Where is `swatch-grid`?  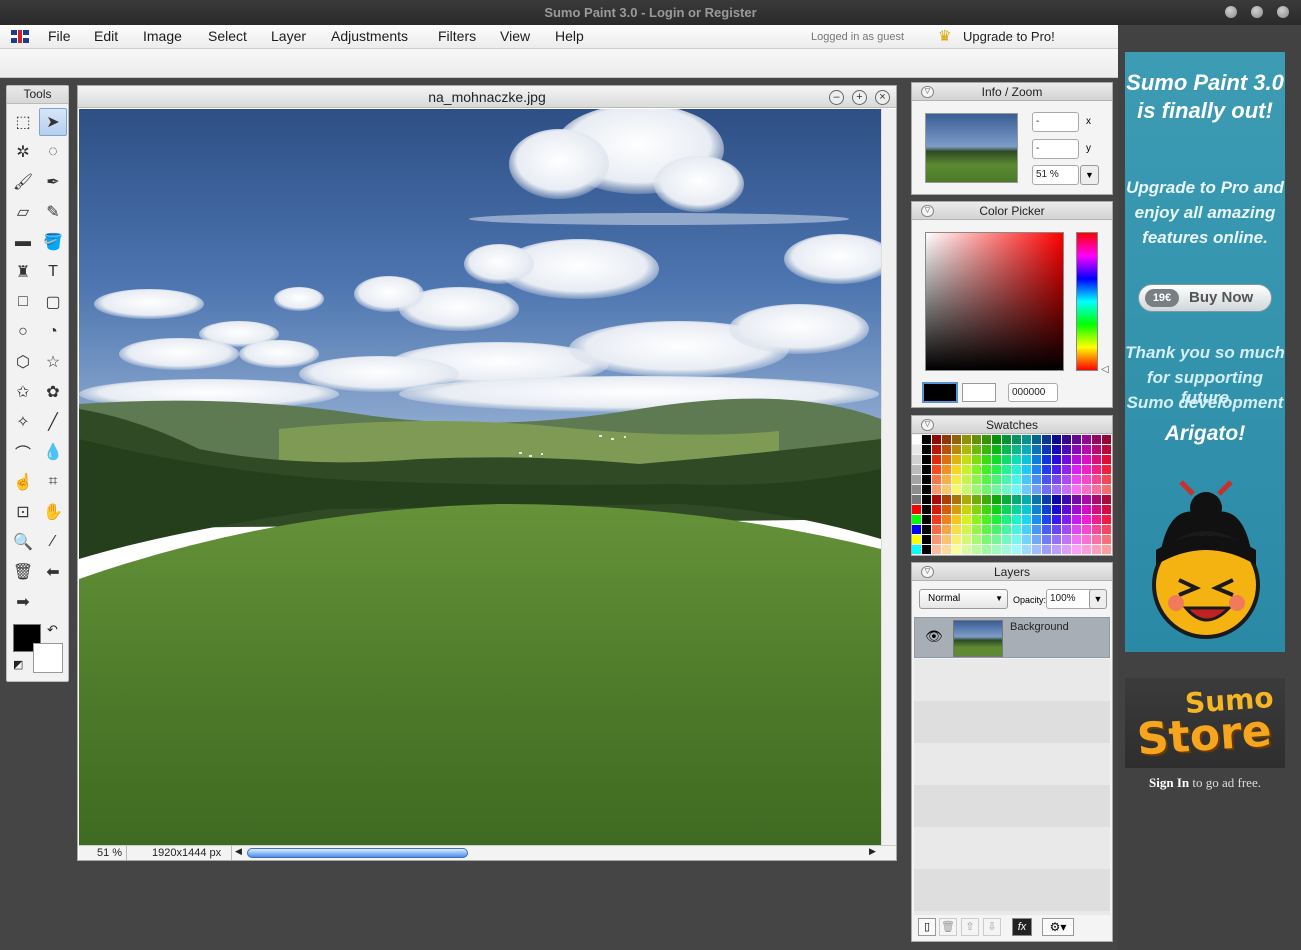
swatch-grid is located at coordinates (1012, 495).